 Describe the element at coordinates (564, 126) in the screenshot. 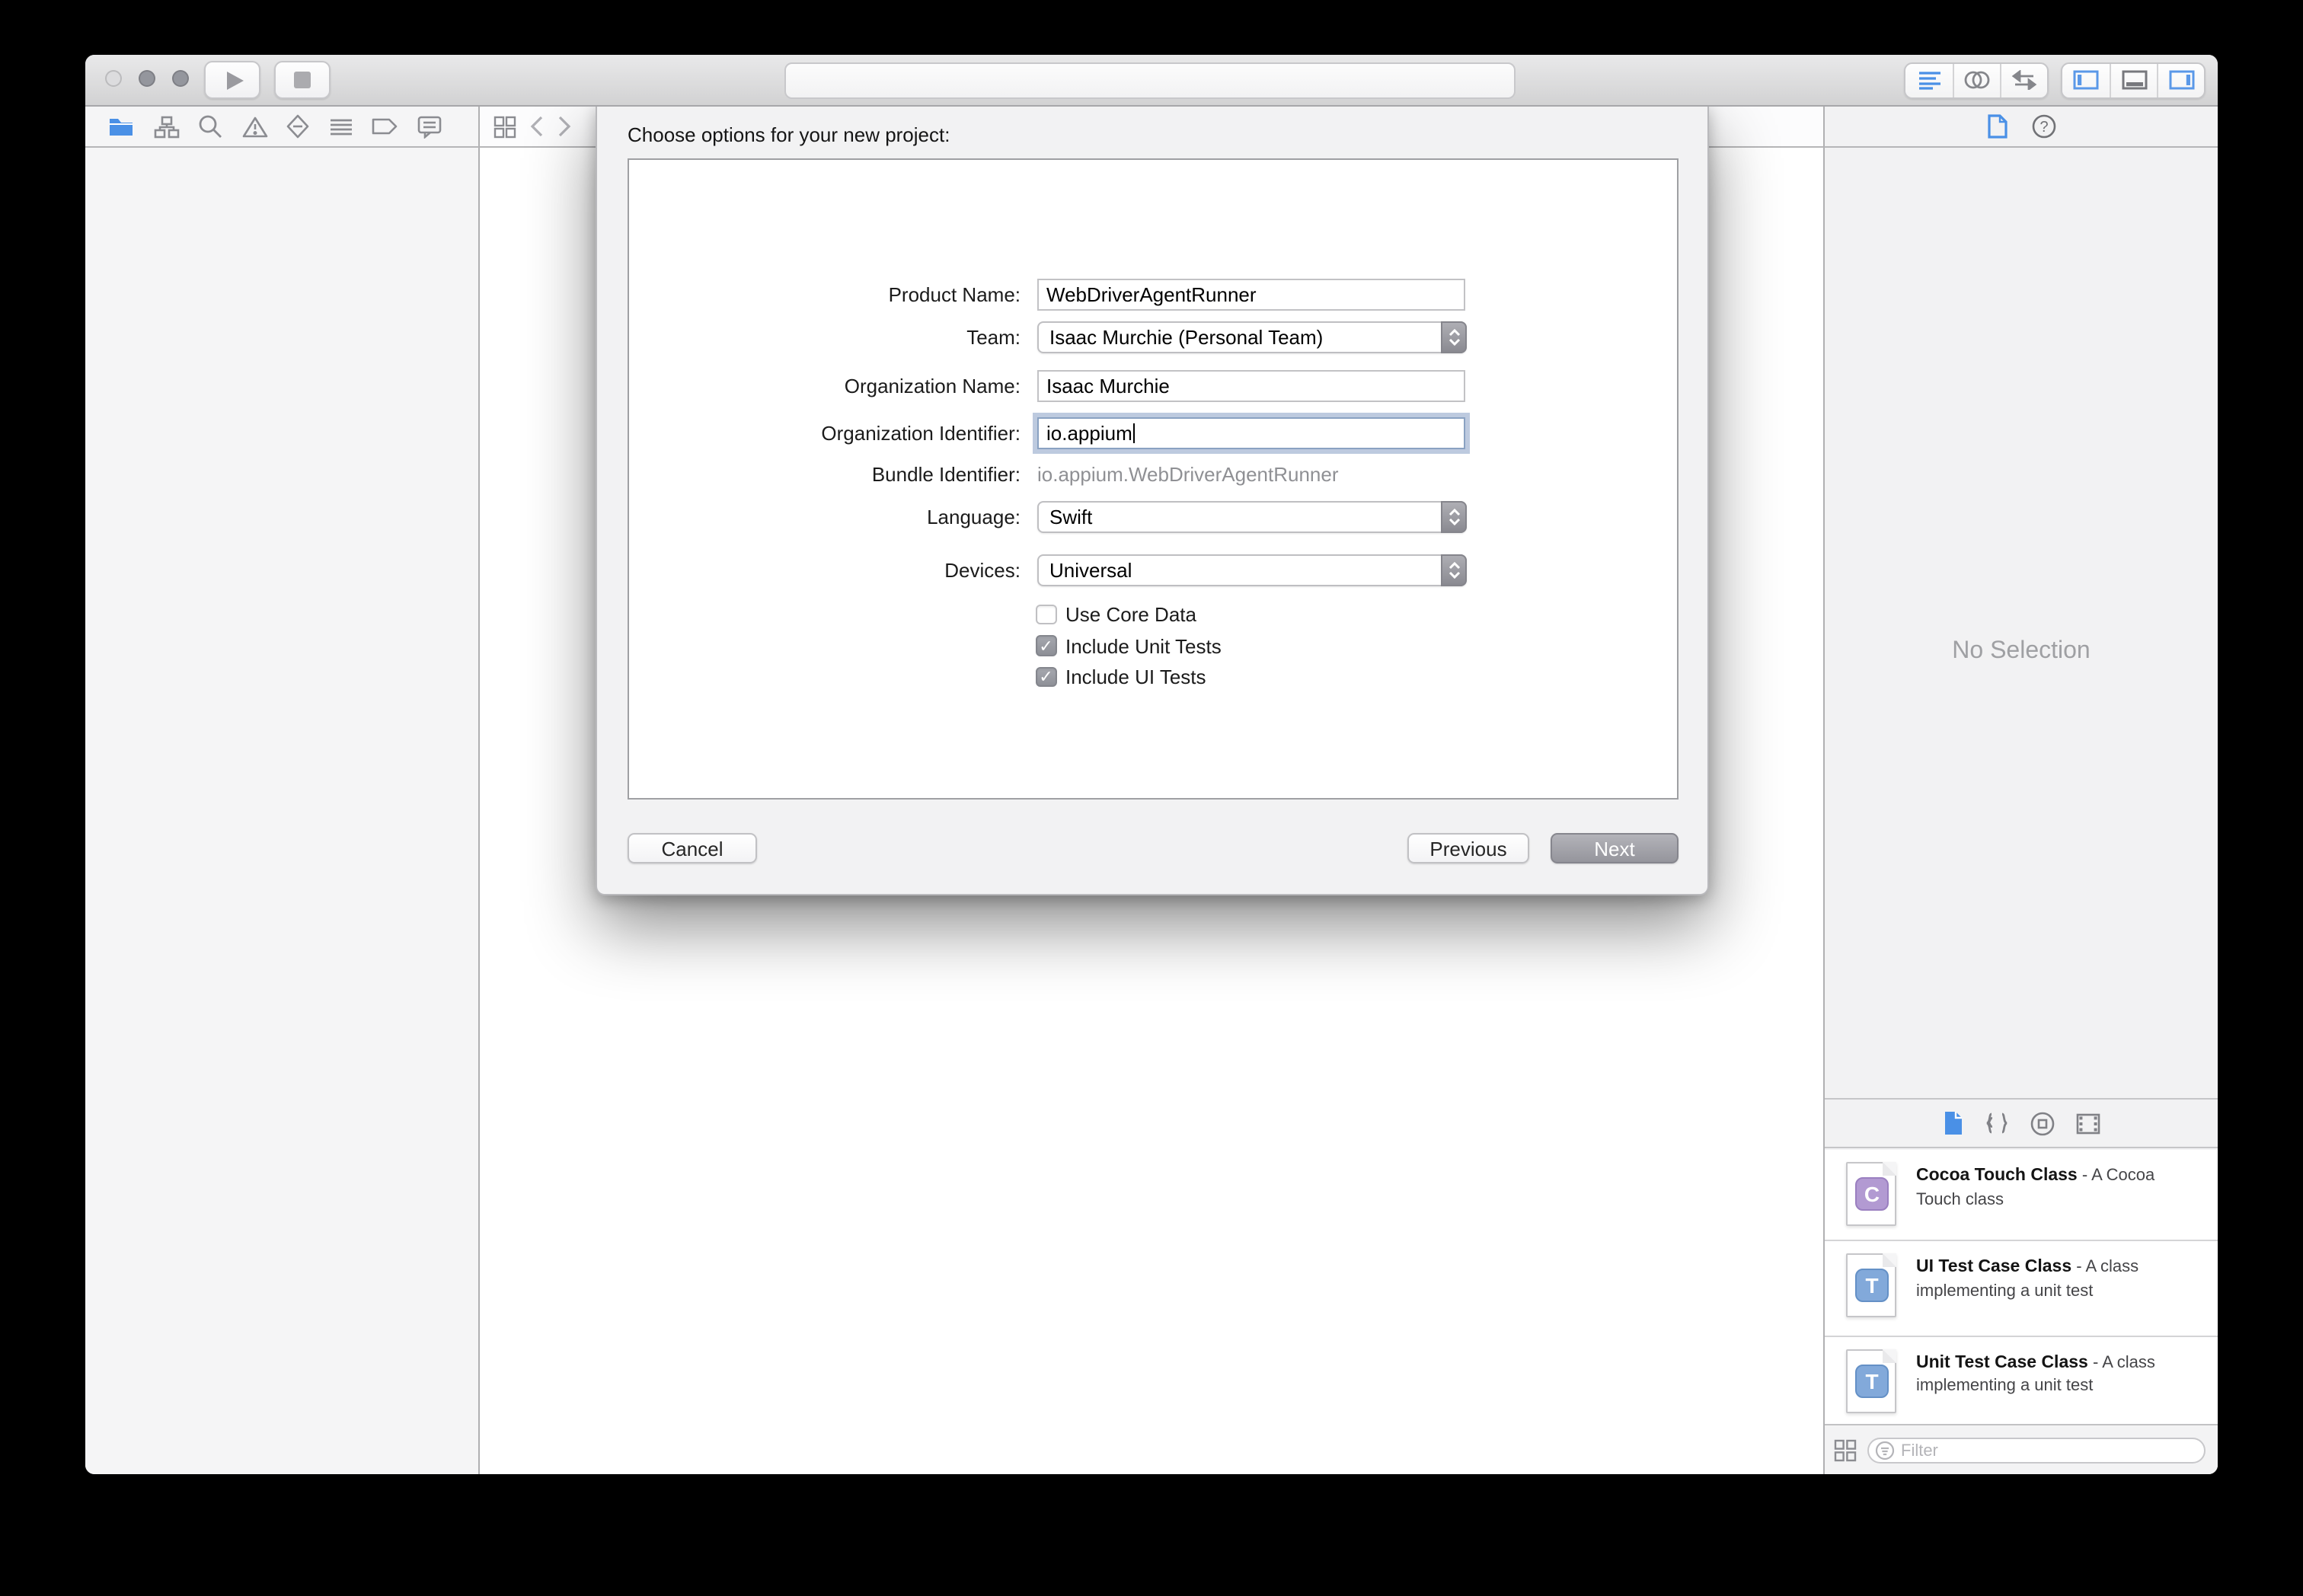

I see `forward-icon` at that location.